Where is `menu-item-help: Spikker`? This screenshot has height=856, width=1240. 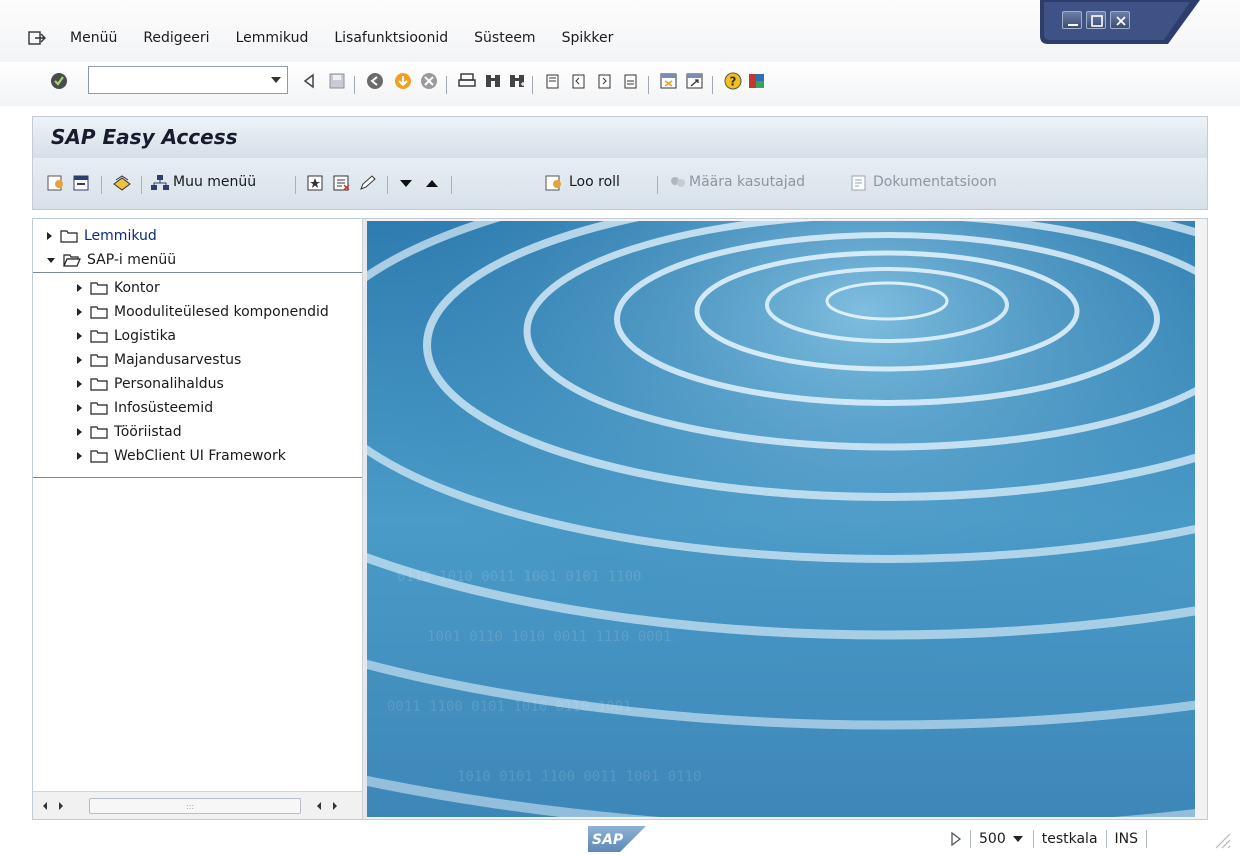 menu-item-help: Spikker is located at coordinates (588, 38).